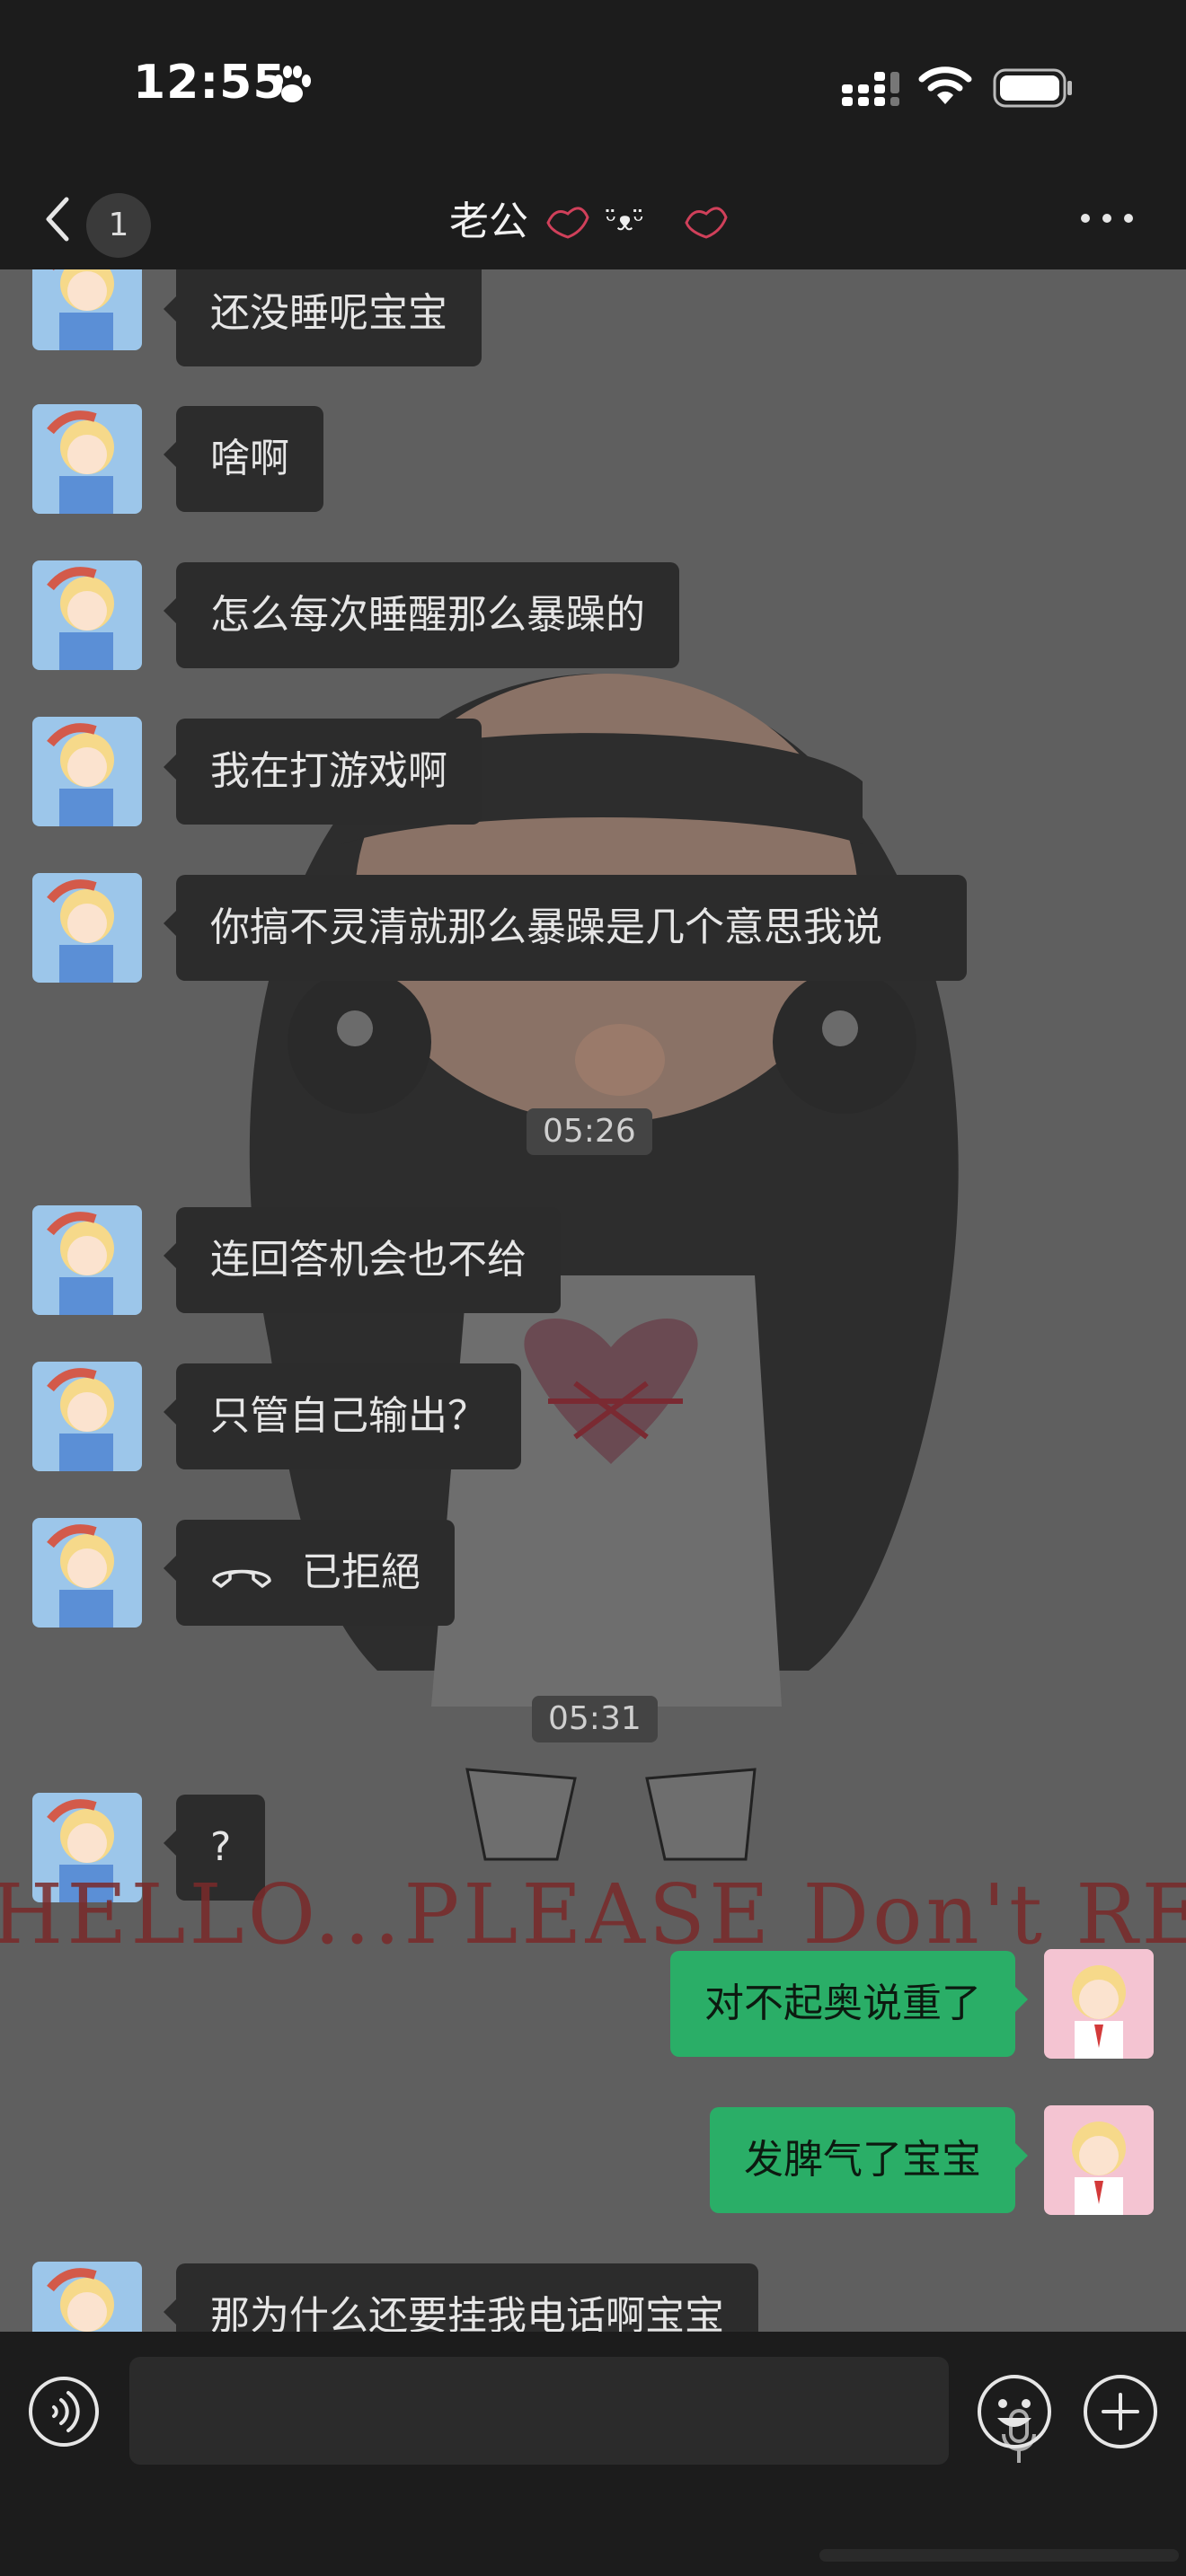 This screenshot has height=2576, width=1186. Describe the element at coordinates (342, 1416) in the screenshot. I see `message-bubble-incoming: 只管自己输出？` at that location.